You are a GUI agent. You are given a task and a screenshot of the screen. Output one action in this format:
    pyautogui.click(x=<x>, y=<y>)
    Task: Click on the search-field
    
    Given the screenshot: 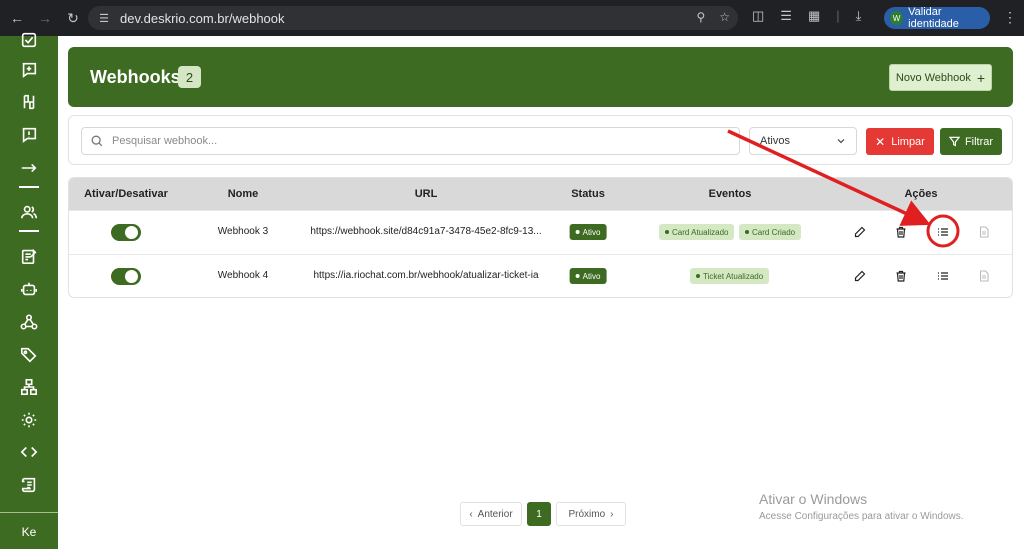 What is the action you would take?
    pyautogui.click(x=410, y=141)
    